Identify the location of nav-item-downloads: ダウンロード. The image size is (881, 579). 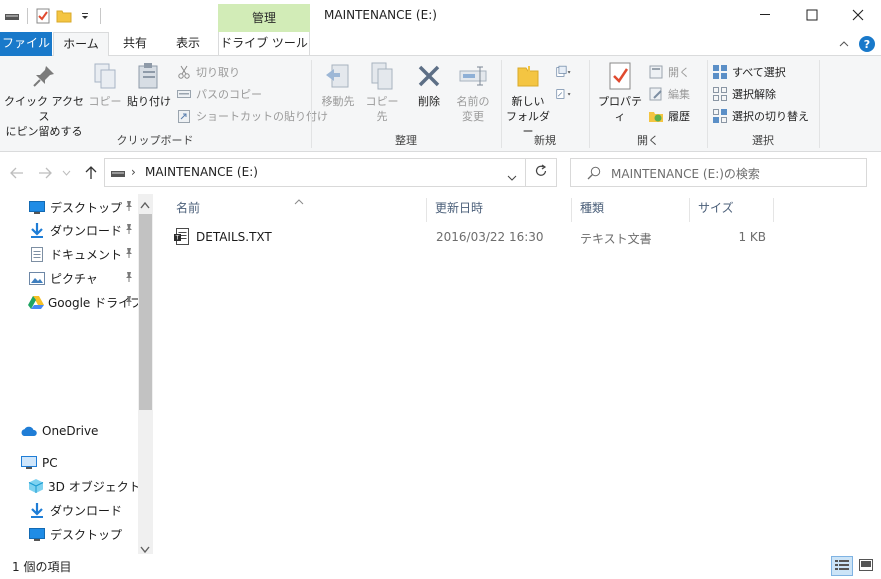
(83, 230).